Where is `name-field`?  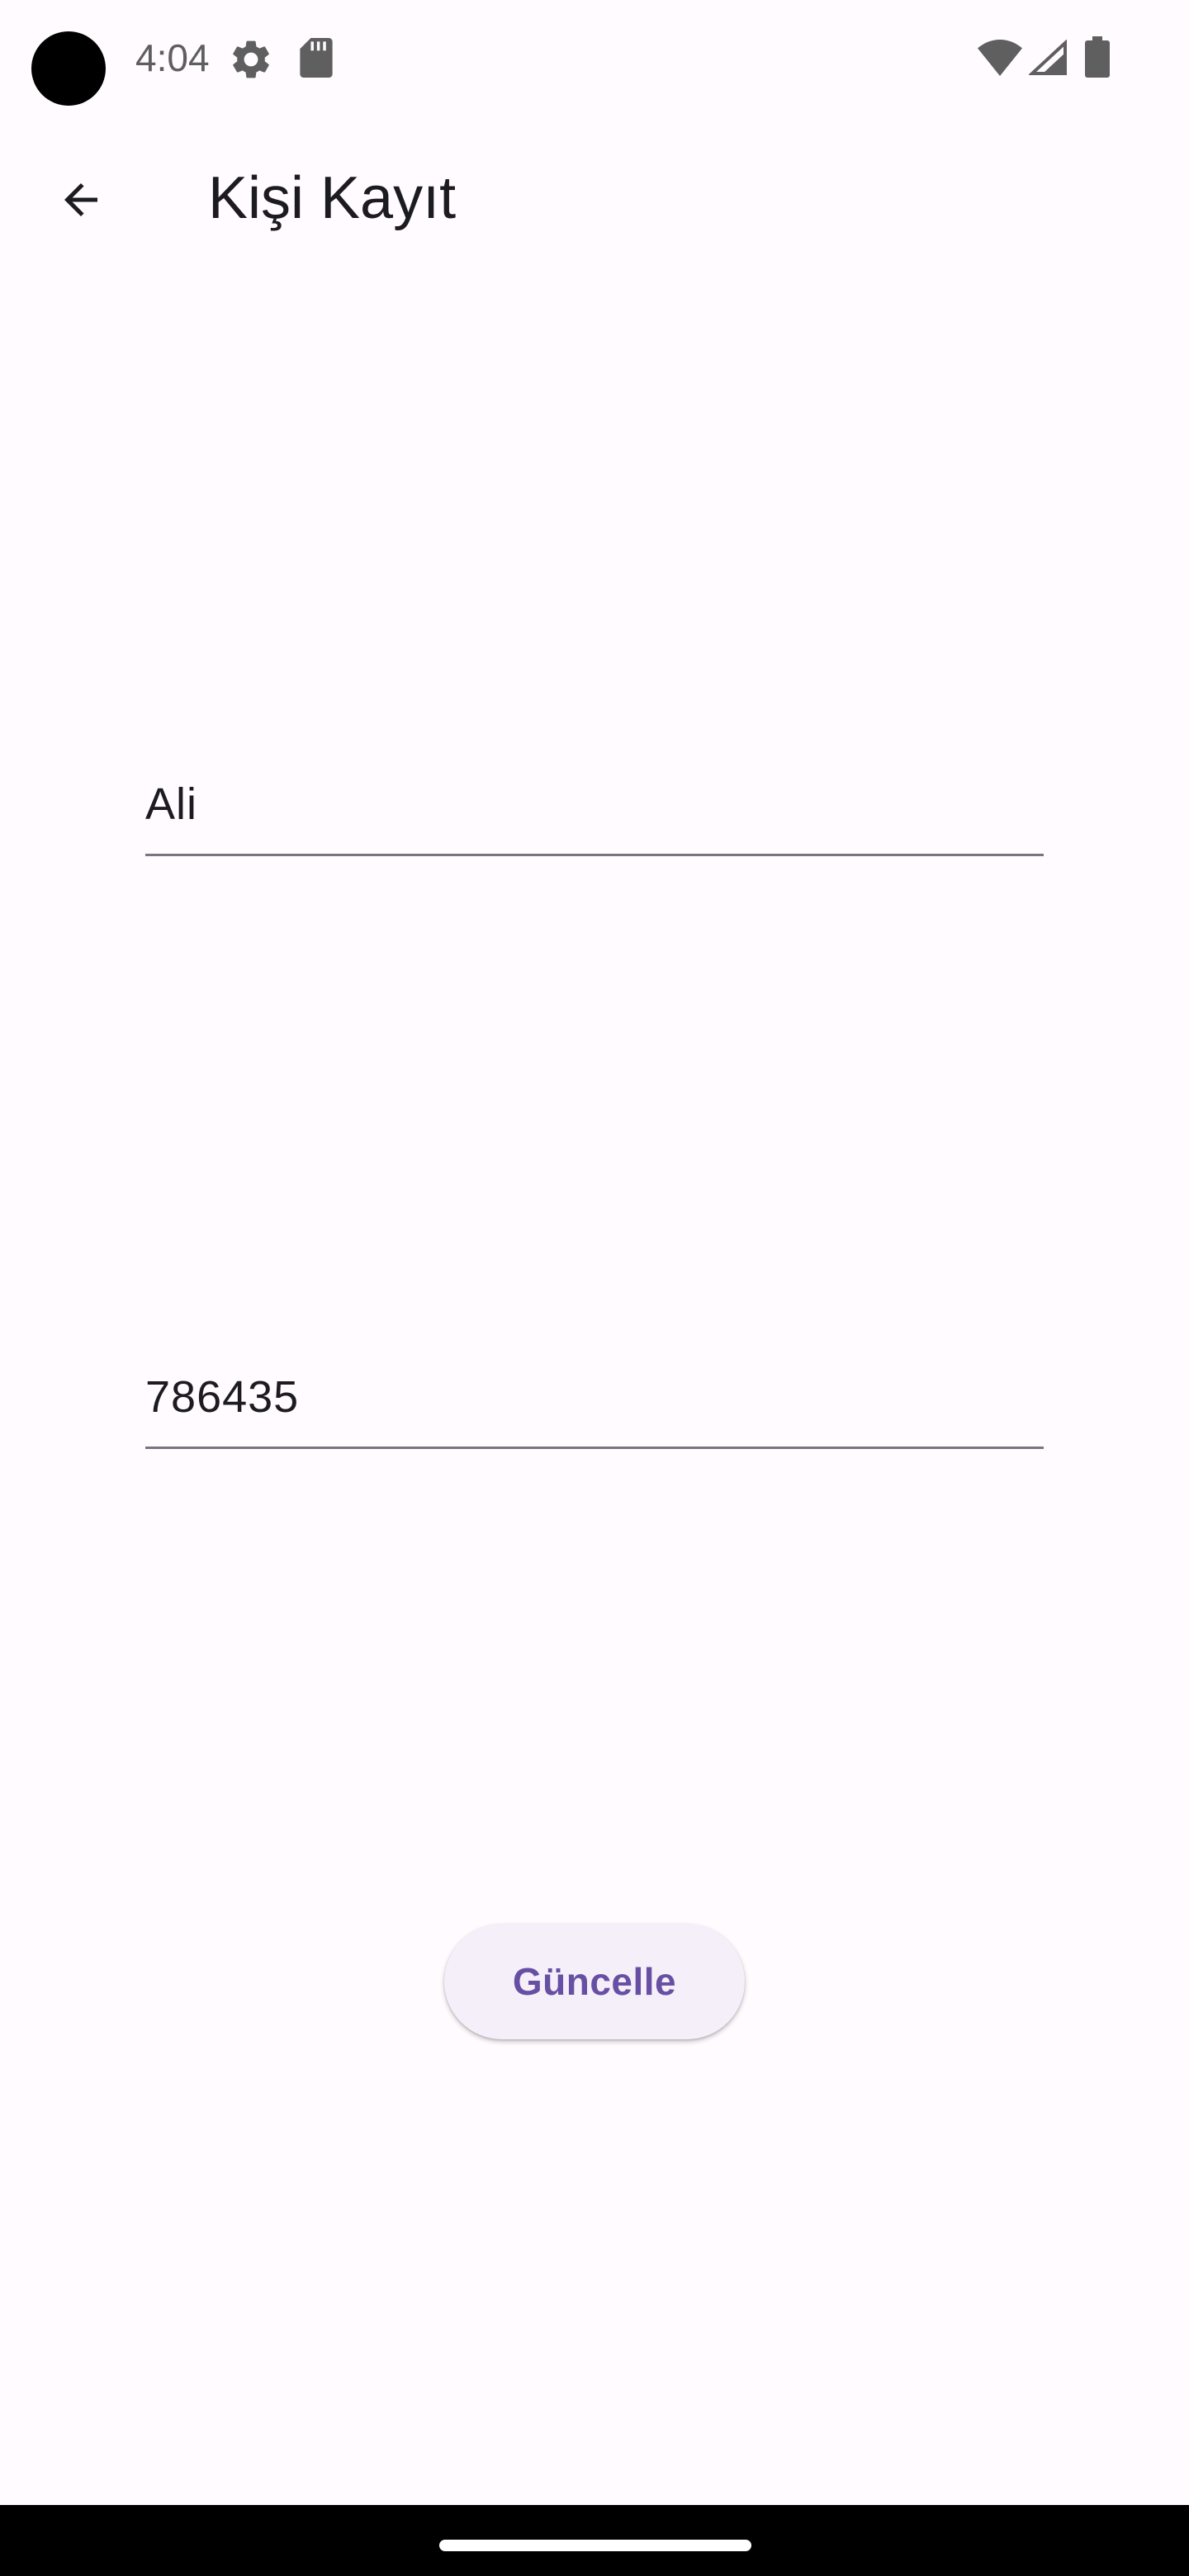
name-field is located at coordinates (594, 805).